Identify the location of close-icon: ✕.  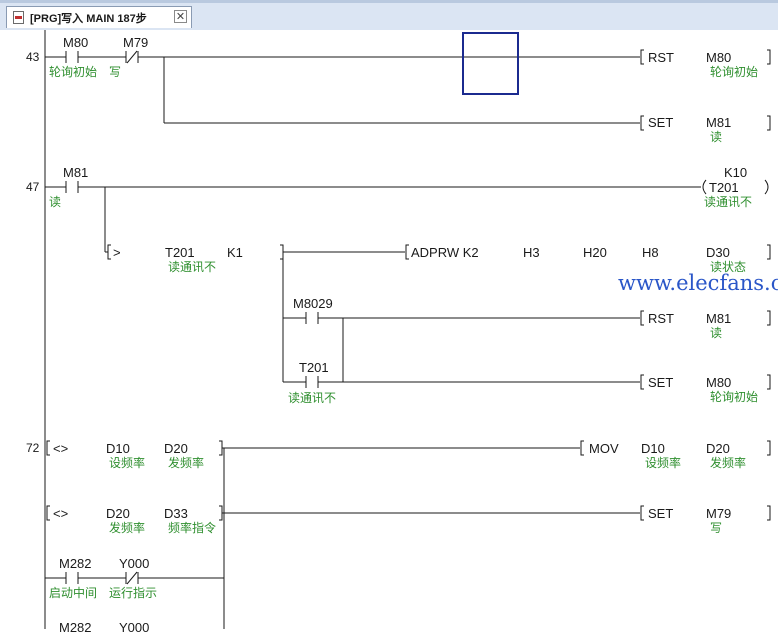
(180, 16).